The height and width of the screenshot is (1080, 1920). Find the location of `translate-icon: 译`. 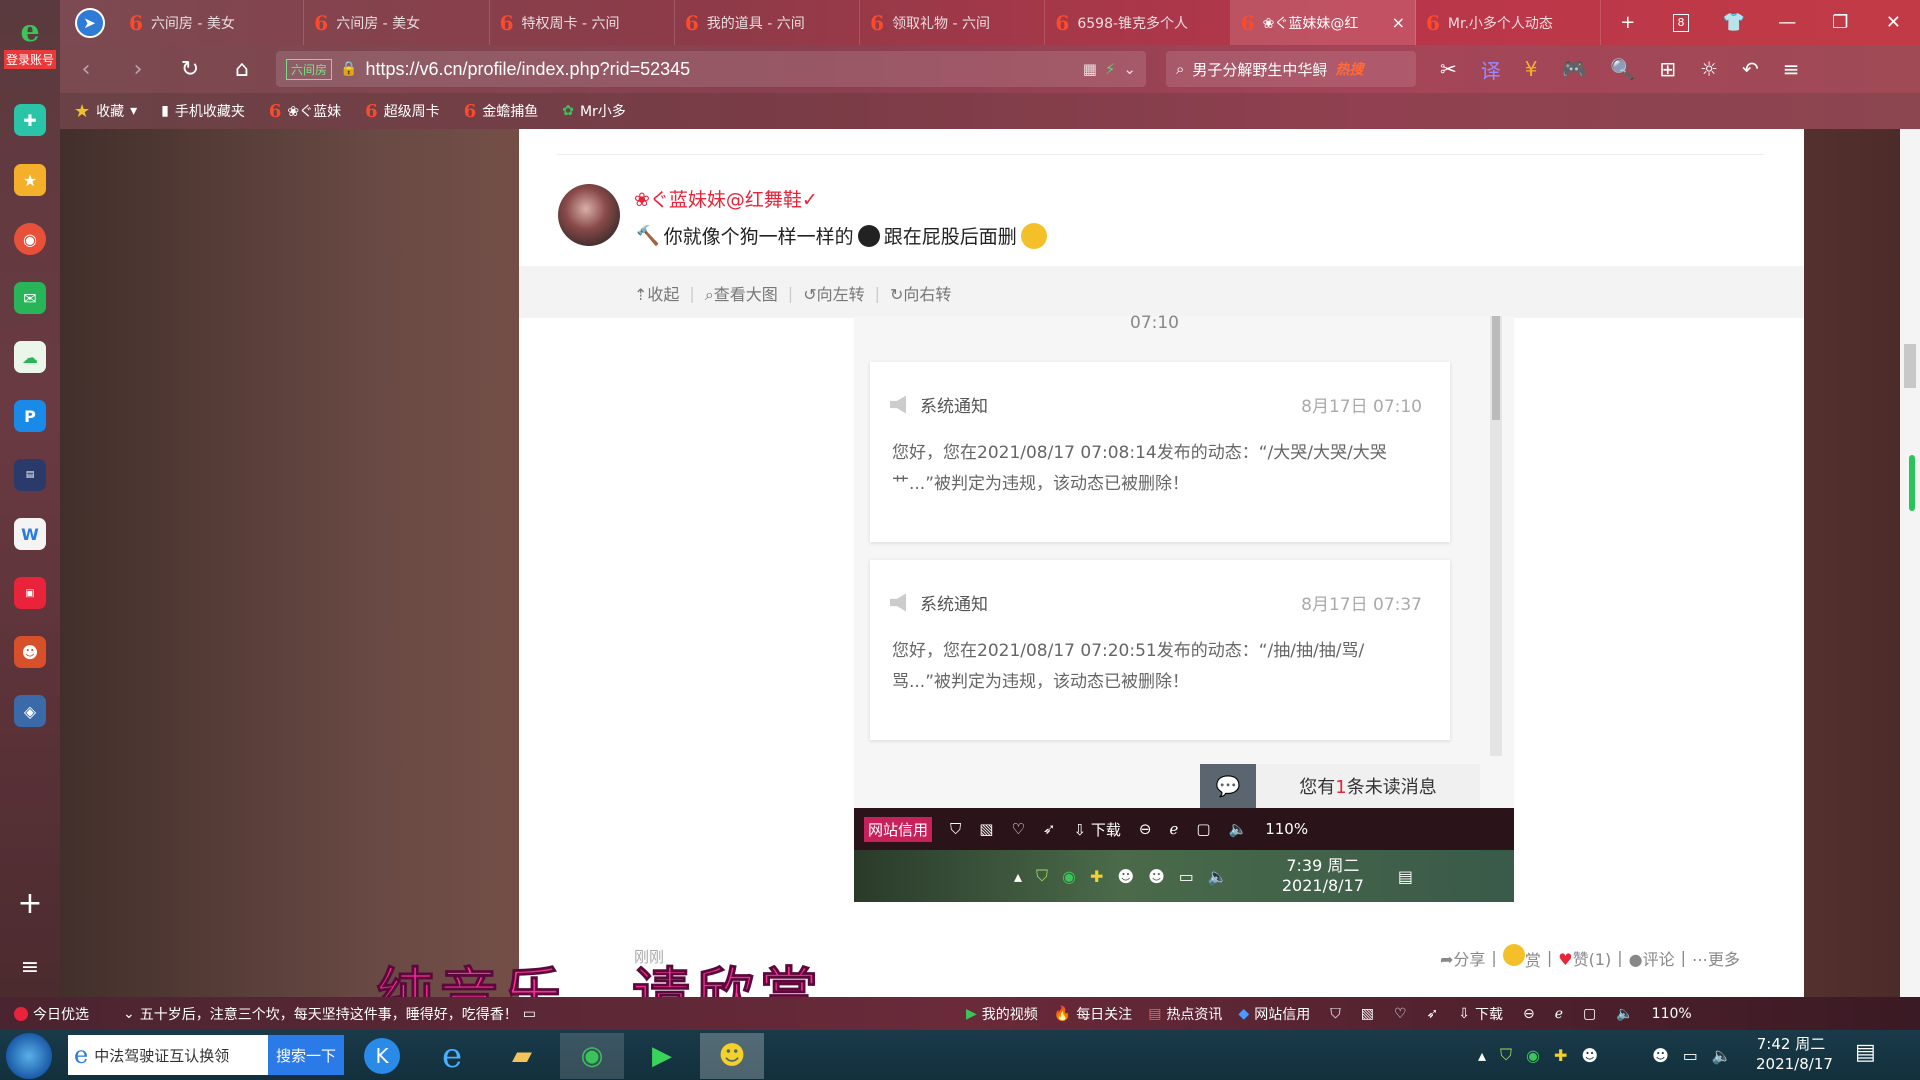

translate-icon: 译 is located at coordinates (1491, 69).